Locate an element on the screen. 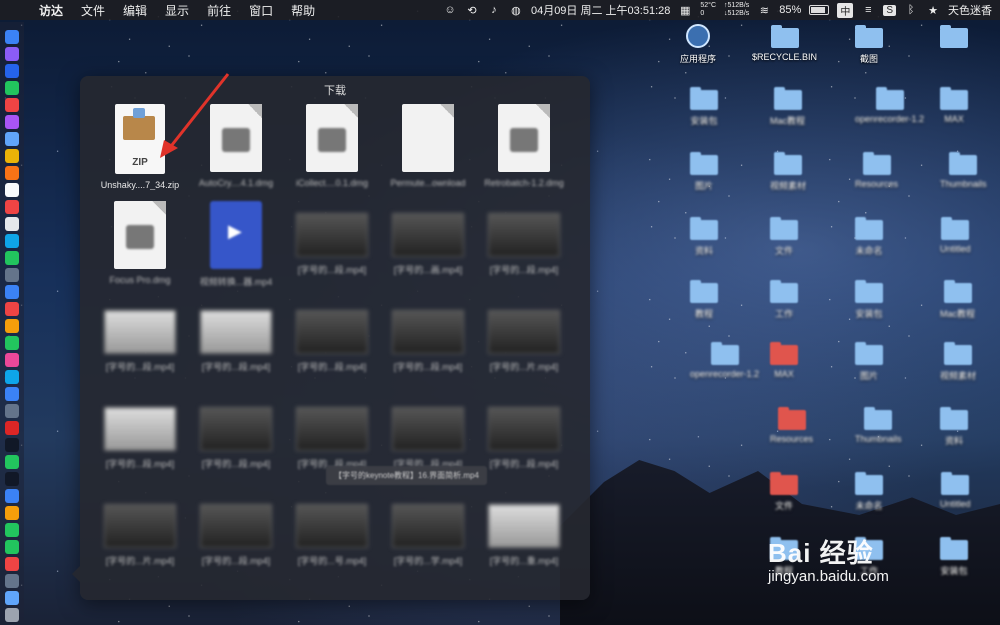 The width and height of the screenshot is (1000, 625). stack-file-item: [字号的...画.mp4] is located at coordinates (428, 245).